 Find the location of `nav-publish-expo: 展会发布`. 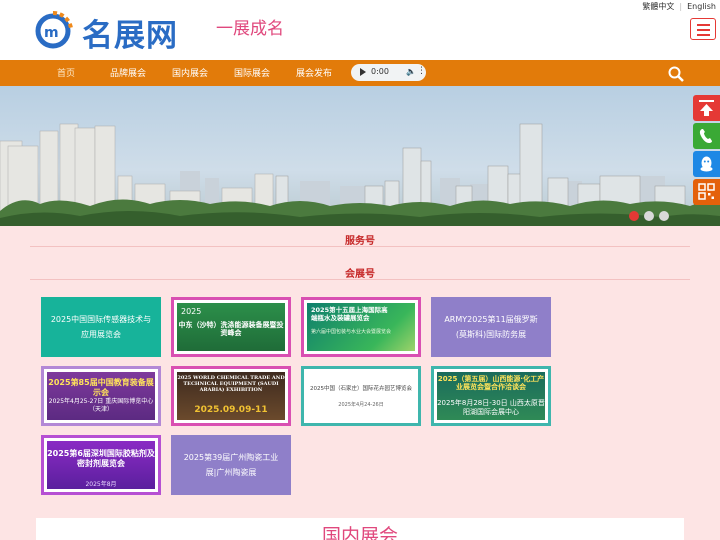

nav-publish-expo: 展会发布 is located at coordinates (314, 72).